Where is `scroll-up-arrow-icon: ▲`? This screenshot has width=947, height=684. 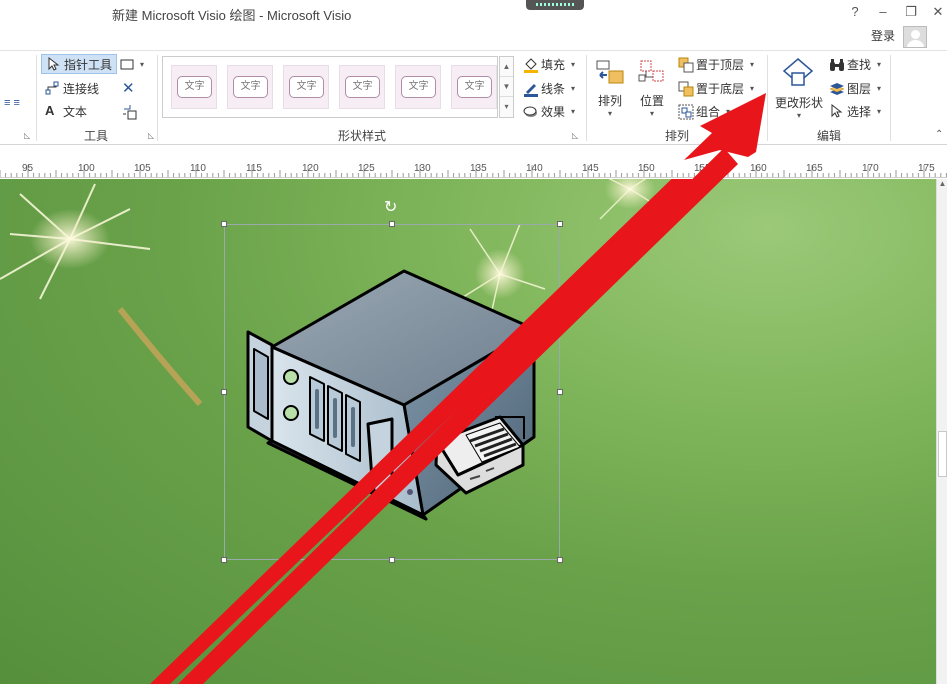
scroll-up-arrow-icon: ▲ is located at coordinates (942, 183).